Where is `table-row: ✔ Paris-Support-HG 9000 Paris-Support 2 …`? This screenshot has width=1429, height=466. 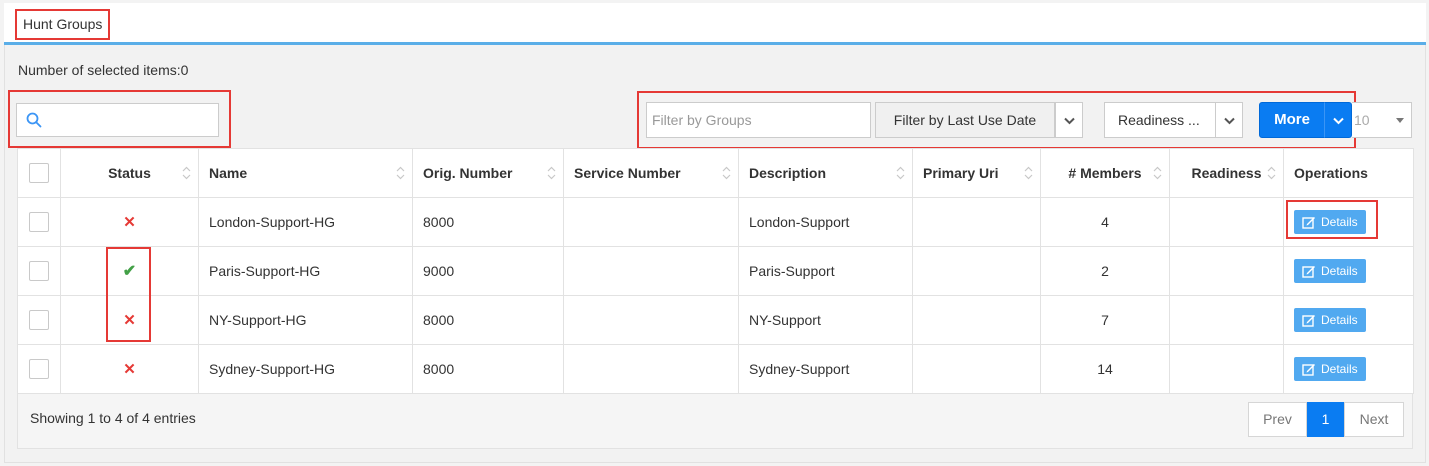 table-row: ✔ Paris-Support-HG 9000 Paris-Support 2 … is located at coordinates (715, 271).